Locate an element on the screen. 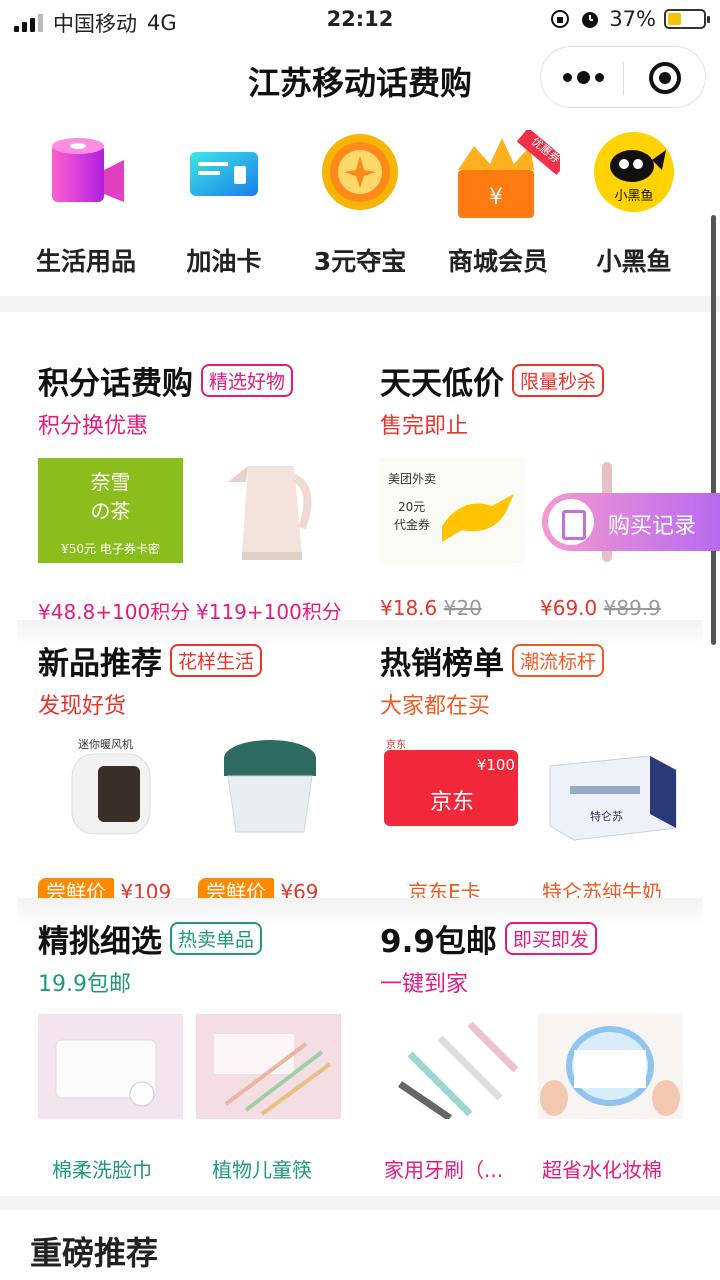 Image resolution: width=720 pixels, height=1280 pixels. close-miniprogram-icon is located at coordinates (665, 78).